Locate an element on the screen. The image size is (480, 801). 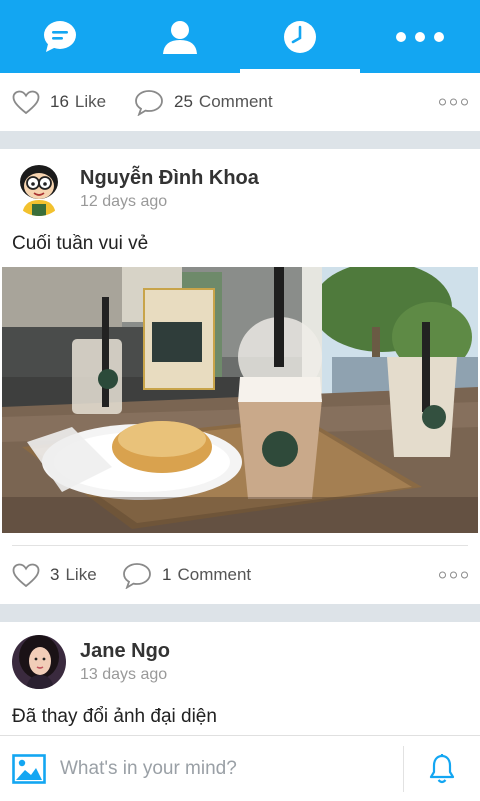
tab-history is located at coordinates (300, 36).